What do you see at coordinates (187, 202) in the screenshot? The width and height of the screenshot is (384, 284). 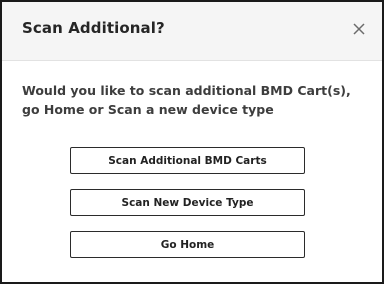 I see `scan-new-device-type-button: Scan New Device Type` at bounding box center [187, 202].